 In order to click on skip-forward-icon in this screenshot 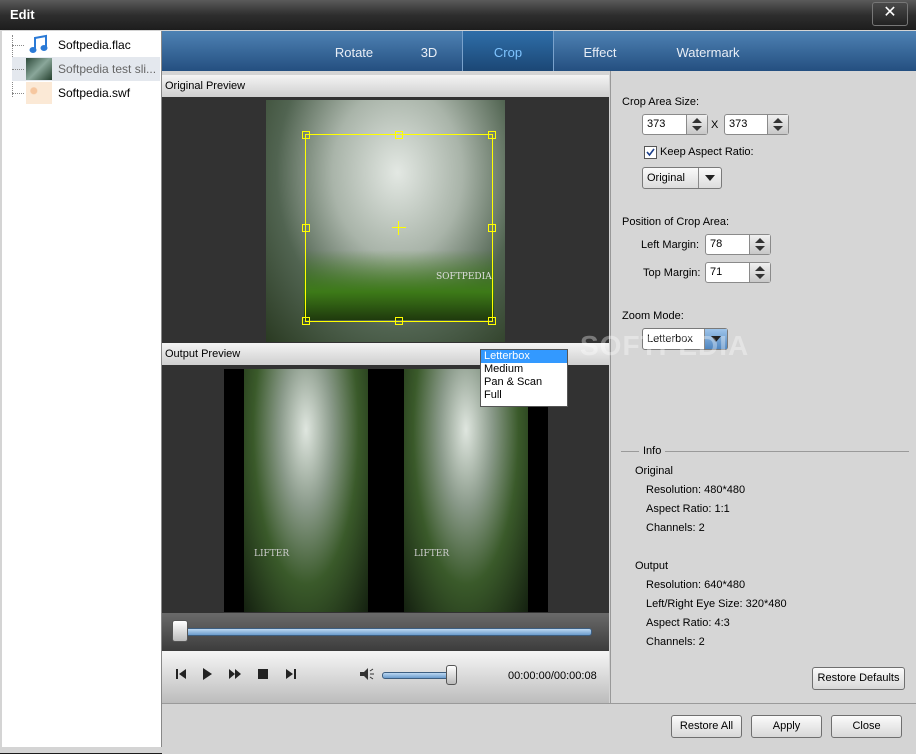, I will do `click(291, 674)`.